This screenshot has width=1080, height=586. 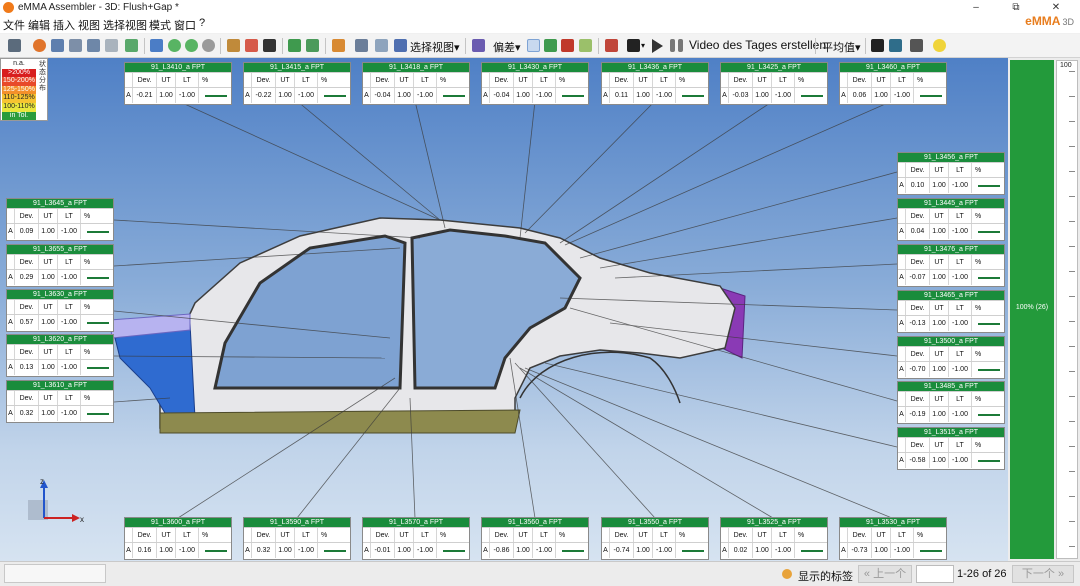 I want to click on minimize-button: –, so click(x=976, y=8).